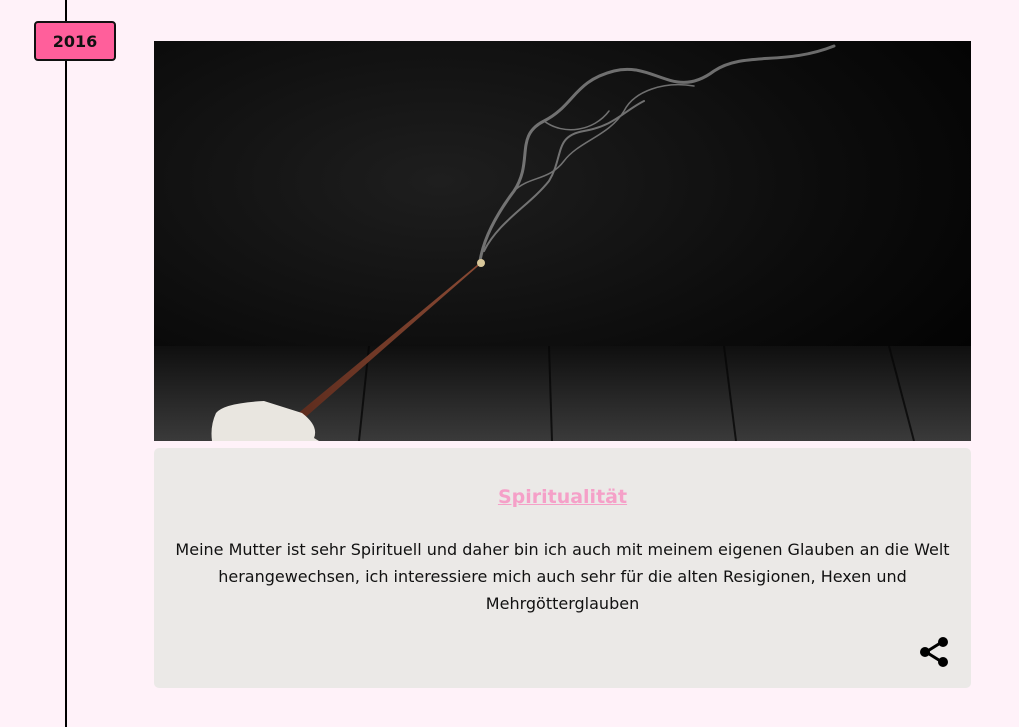  I want to click on card-title-link: Spiritualität, so click(562, 497).